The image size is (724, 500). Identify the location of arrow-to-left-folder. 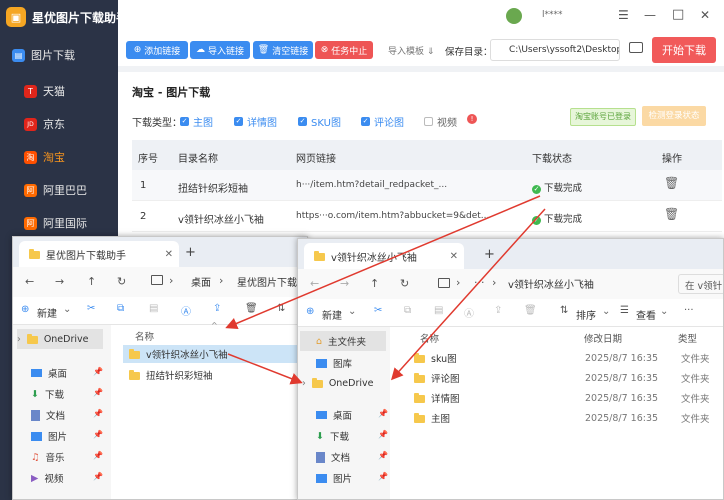
(383, 262).